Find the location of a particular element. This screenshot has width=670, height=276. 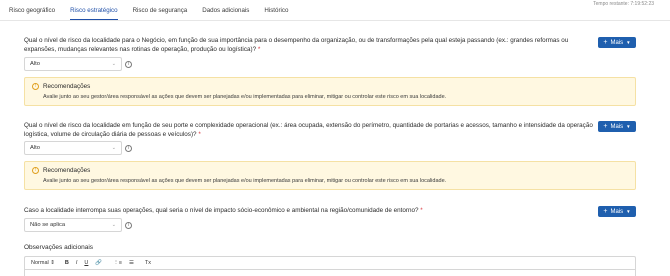

tab-risco-seguranca: Risco de segurança is located at coordinates (160, 13).